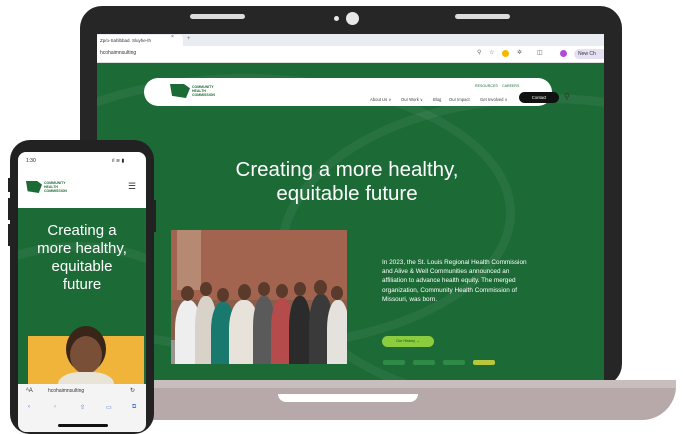 The height and width of the screenshot is (434, 683). Describe the element at coordinates (172, 37) in the screenshot. I see `close-icon: ×` at that location.